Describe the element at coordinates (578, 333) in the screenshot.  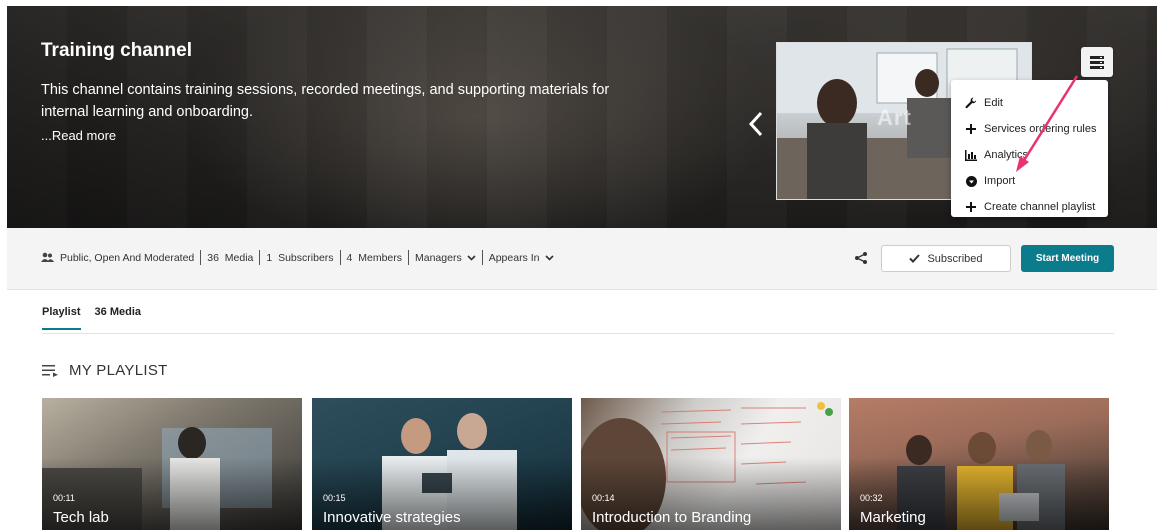
I see `tabs-divider` at that location.